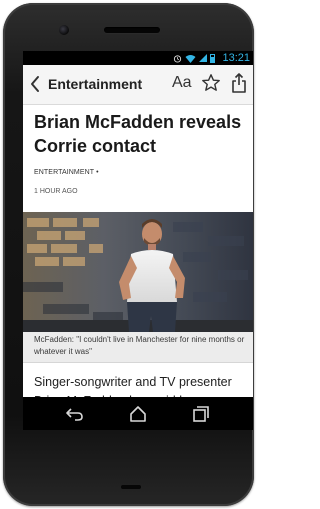 The width and height of the screenshot is (320, 509). I want to click on share-icon, so click(239, 83).